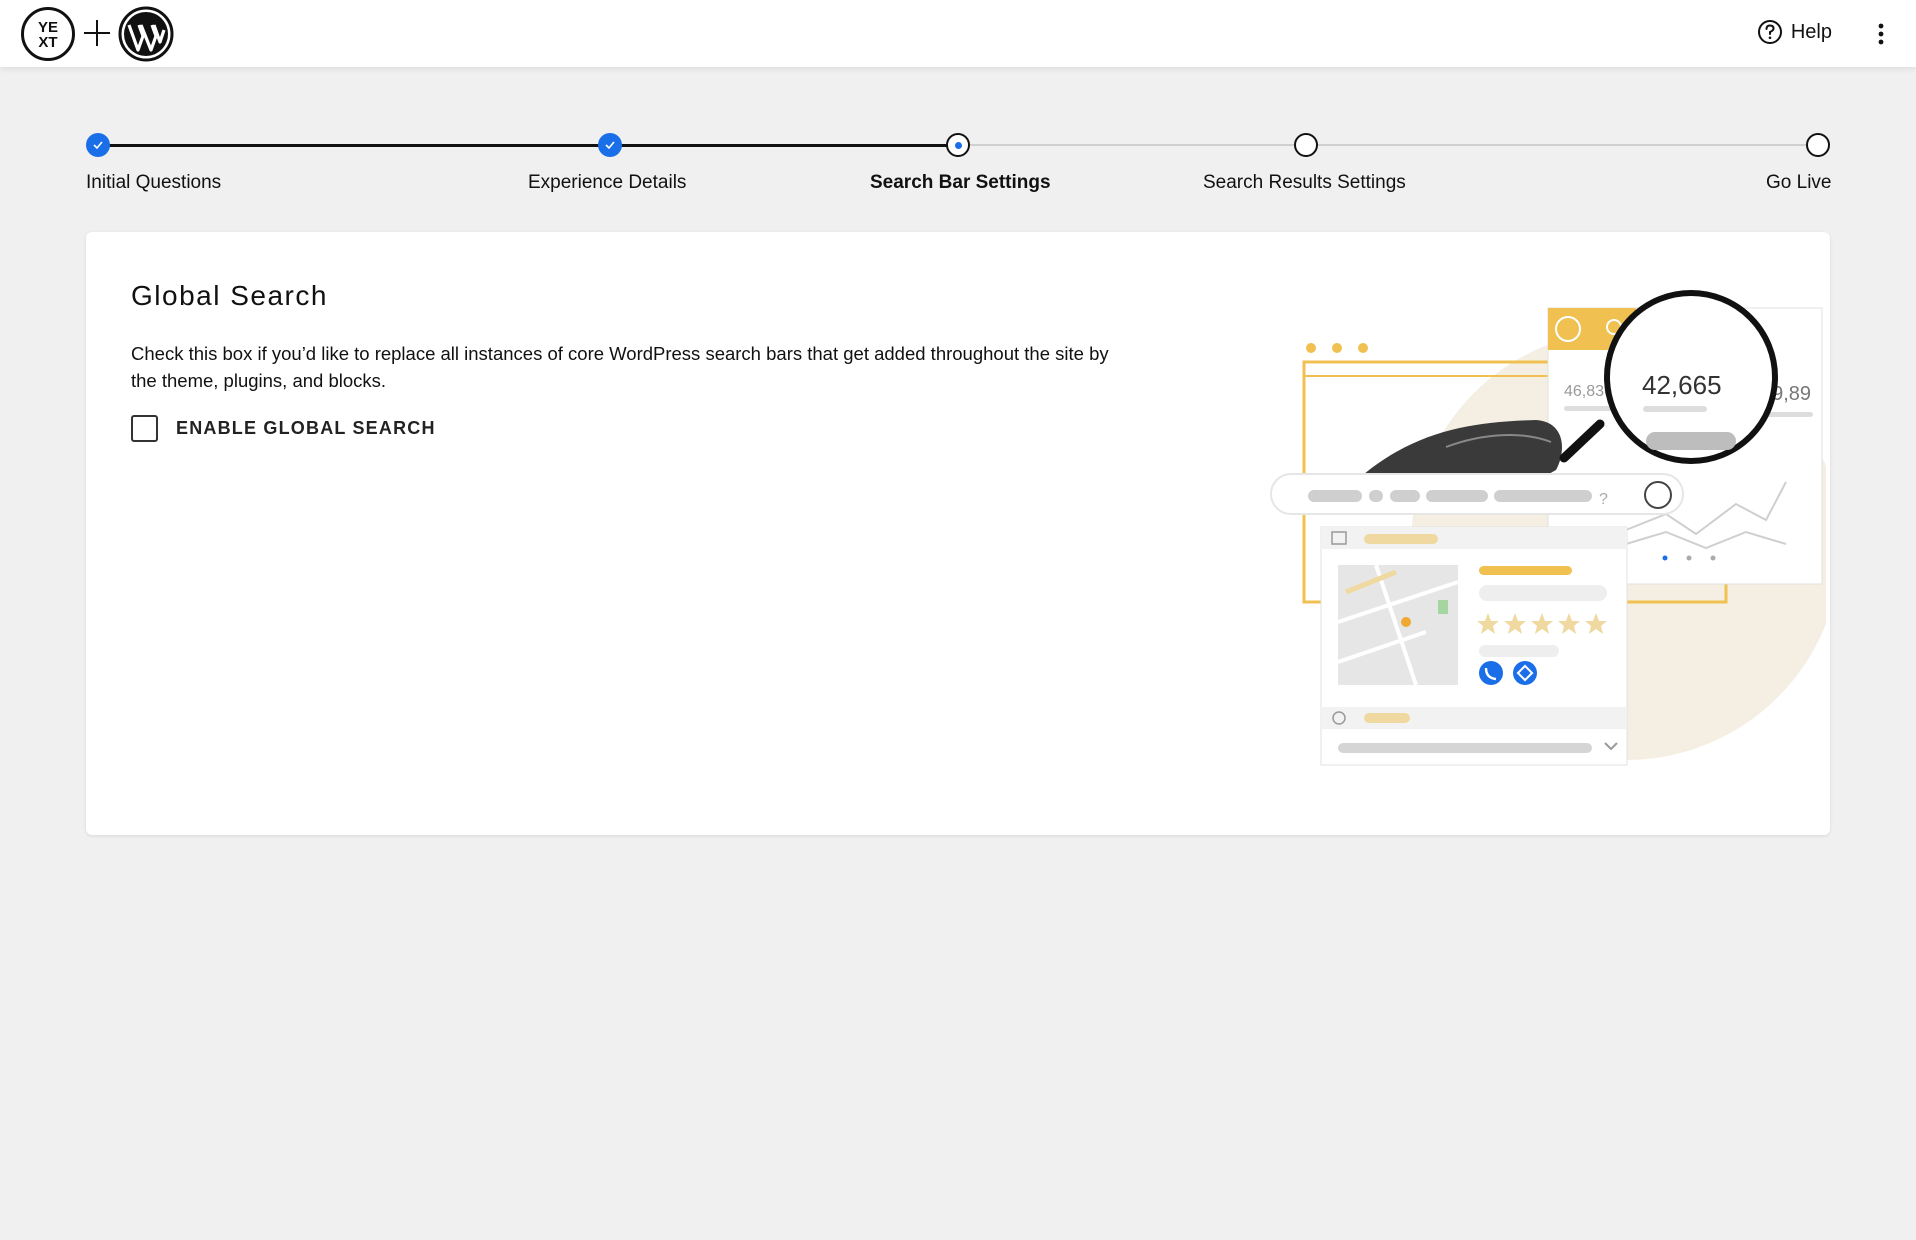 The width and height of the screenshot is (1916, 1240). What do you see at coordinates (47, 42) in the screenshot?
I see `yext-logo-text-bottom: XT` at bounding box center [47, 42].